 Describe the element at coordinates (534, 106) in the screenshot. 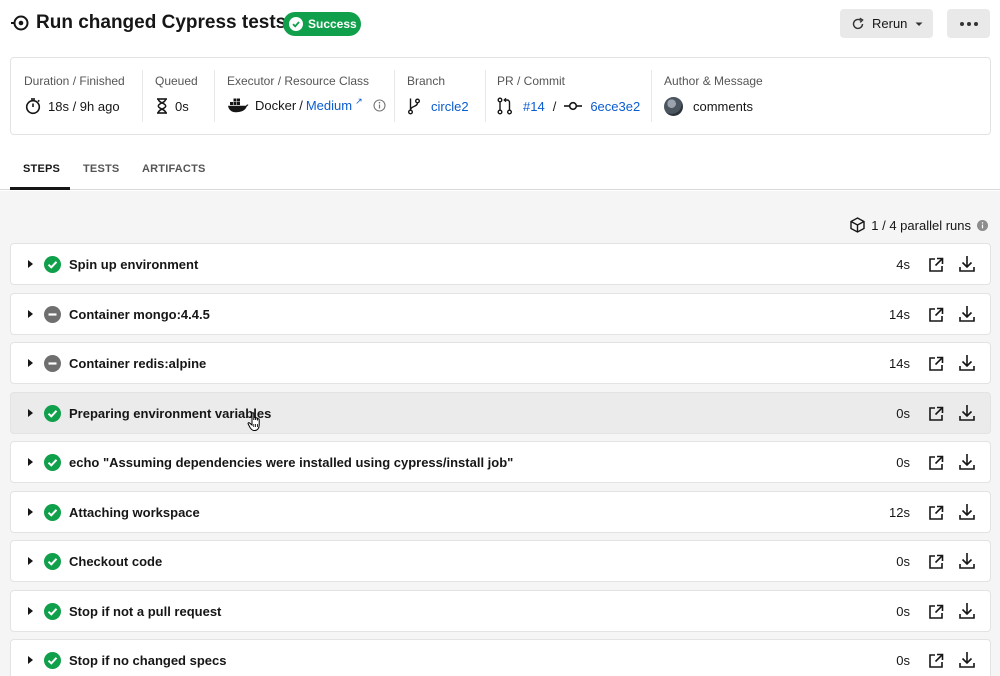

I see `pr-link: #14` at that location.